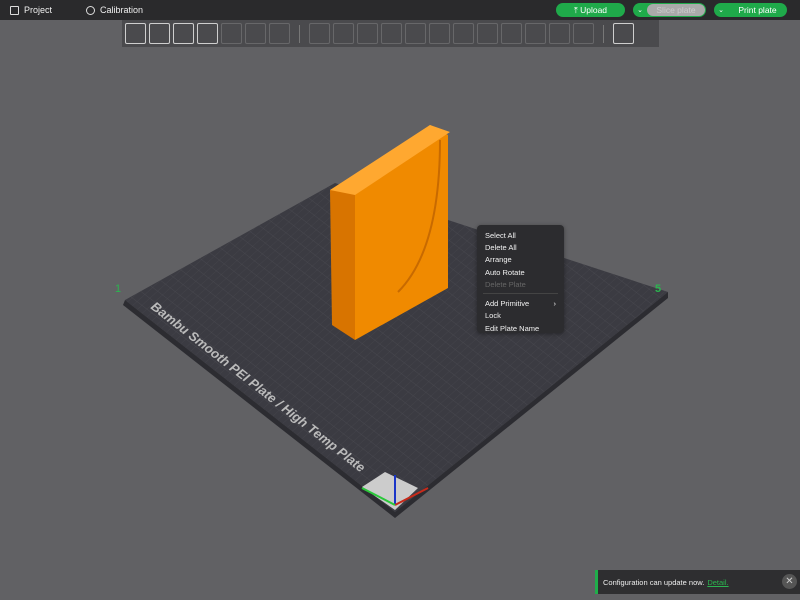 This screenshot has width=800, height=600. Describe the element at coordinates (511, 33) in the screenshot. I see `text-icon` at that location.